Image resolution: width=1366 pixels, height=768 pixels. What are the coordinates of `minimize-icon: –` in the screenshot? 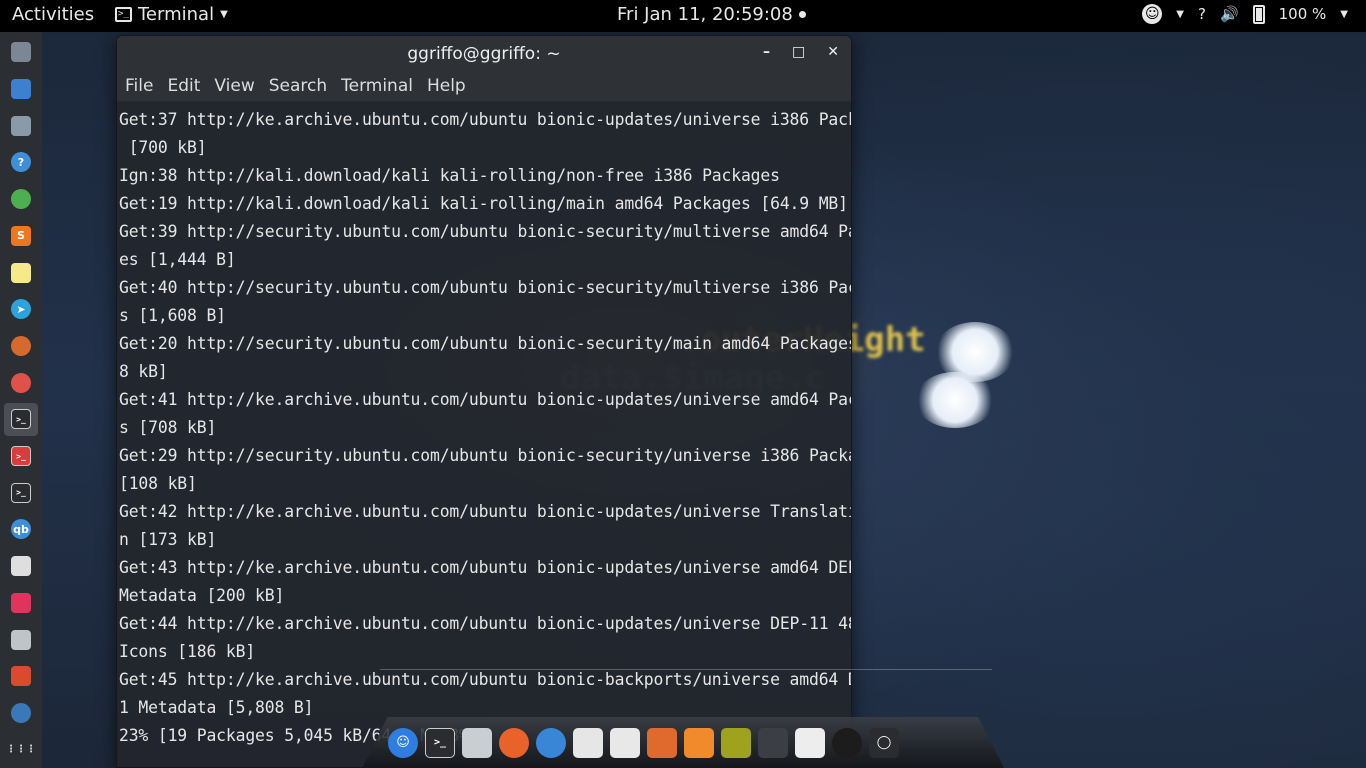 It's located at (766, 52).